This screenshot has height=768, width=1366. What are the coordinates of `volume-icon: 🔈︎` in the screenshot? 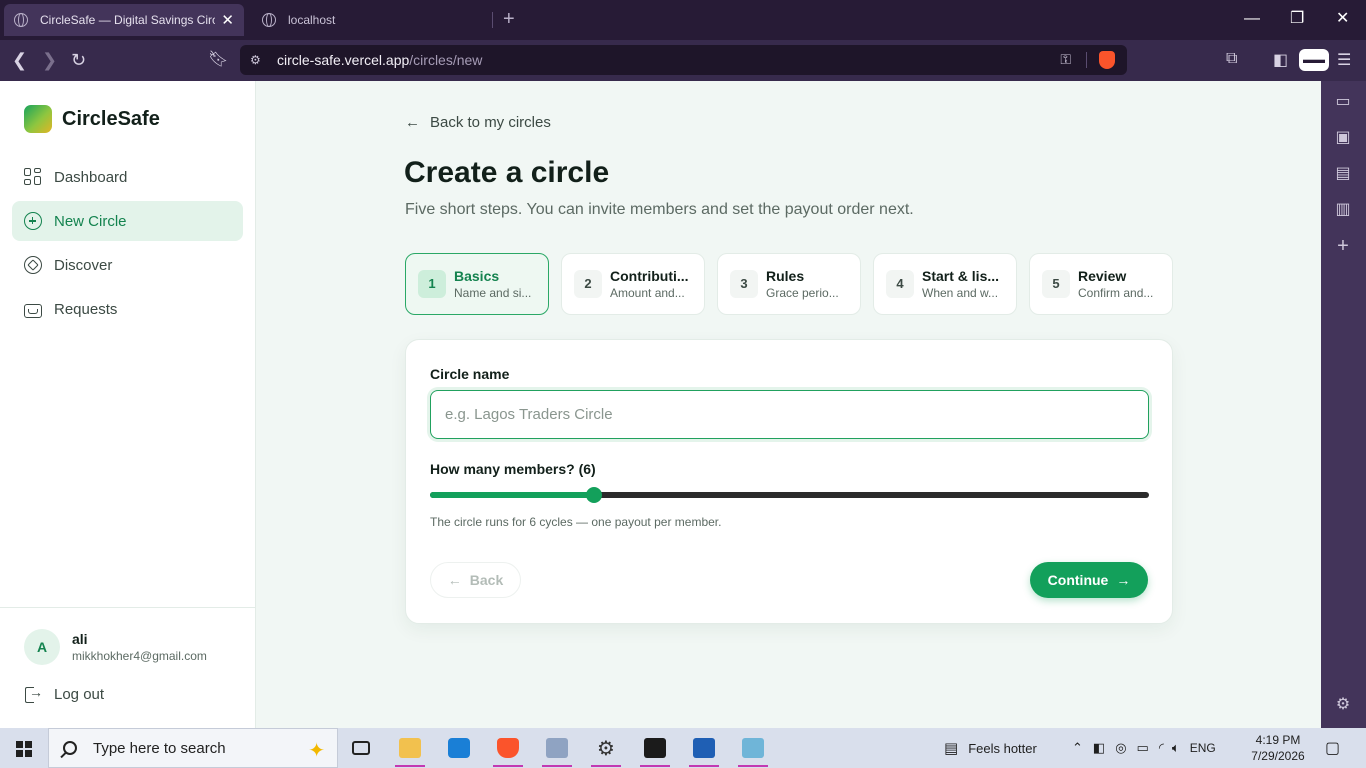 It's located at (1176, 748).